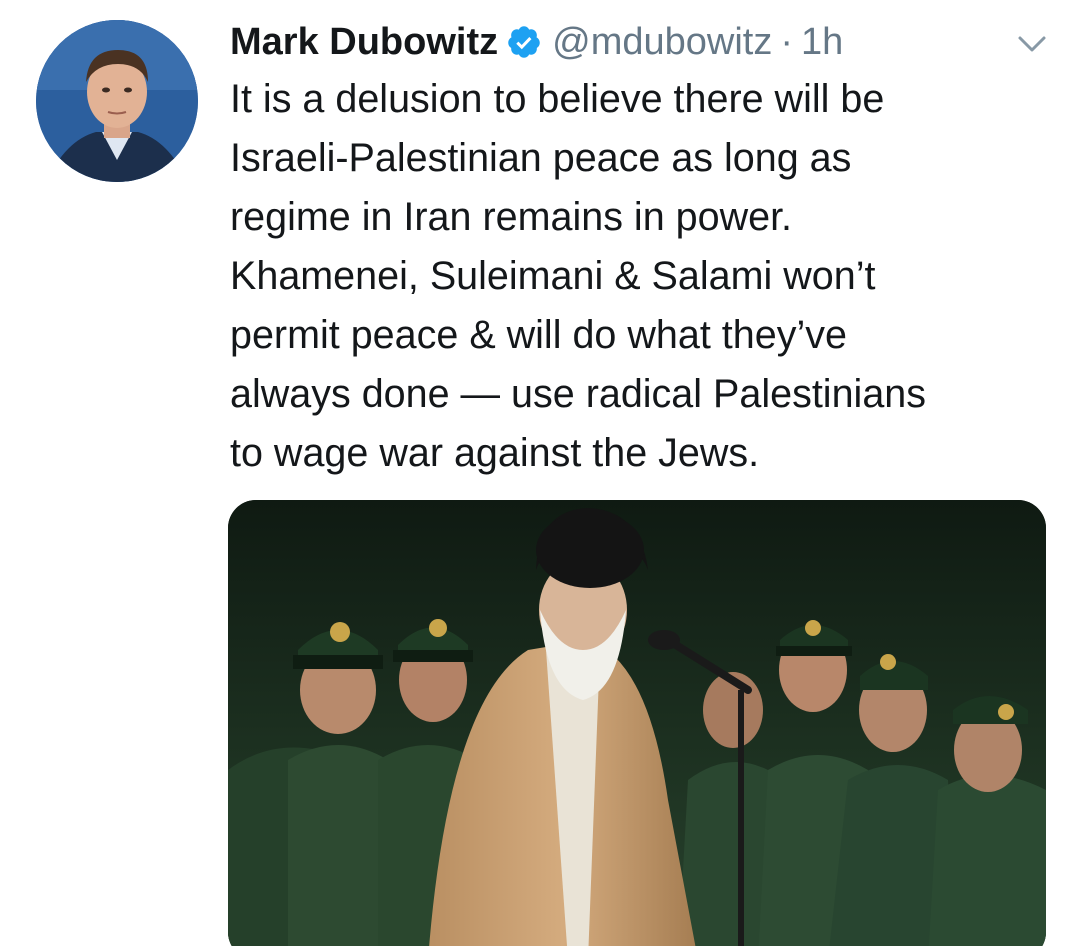 The width and height of the screenshot is (1080, 946). I want to click on author-name: Mark Dubowitz, so click(364, 42).